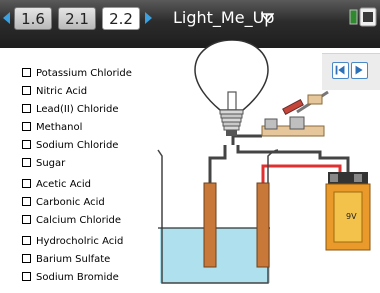  Describe the element at coordinates (6, 18) in the screenshot. I see `previous-page-arrow-icon` at that location.